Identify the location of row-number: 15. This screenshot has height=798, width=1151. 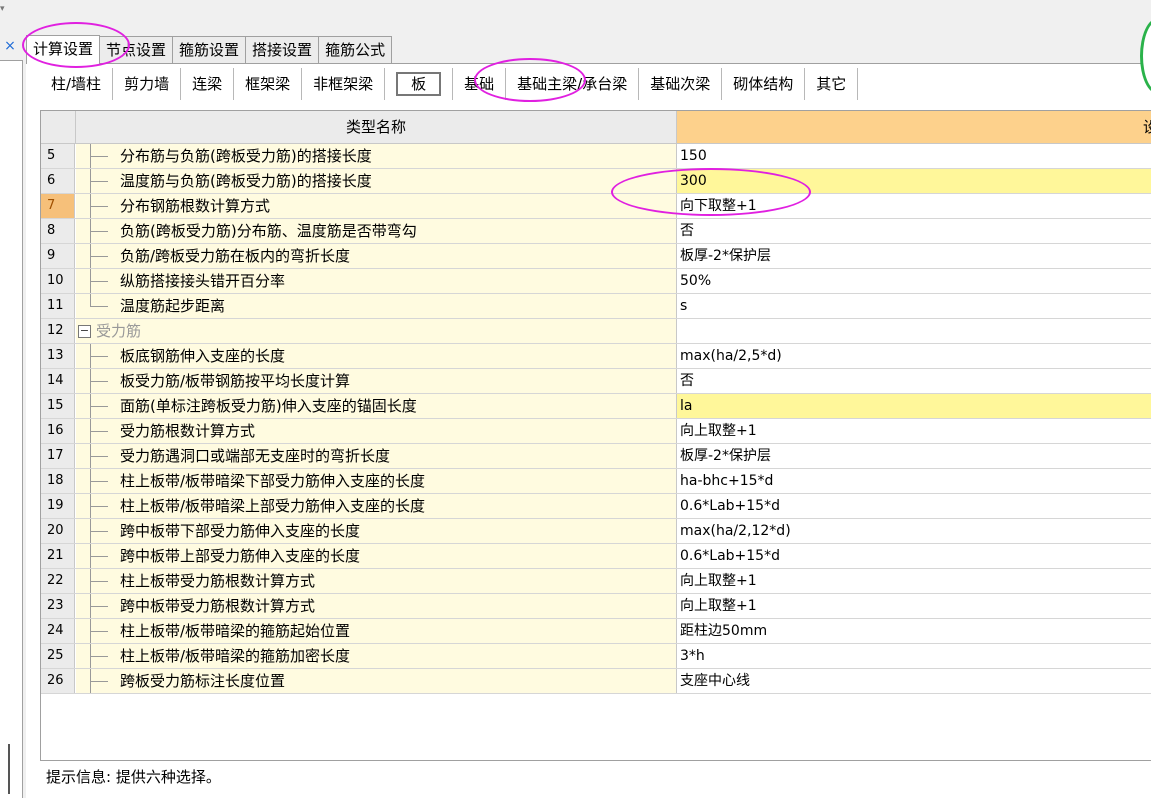
(58, 406).